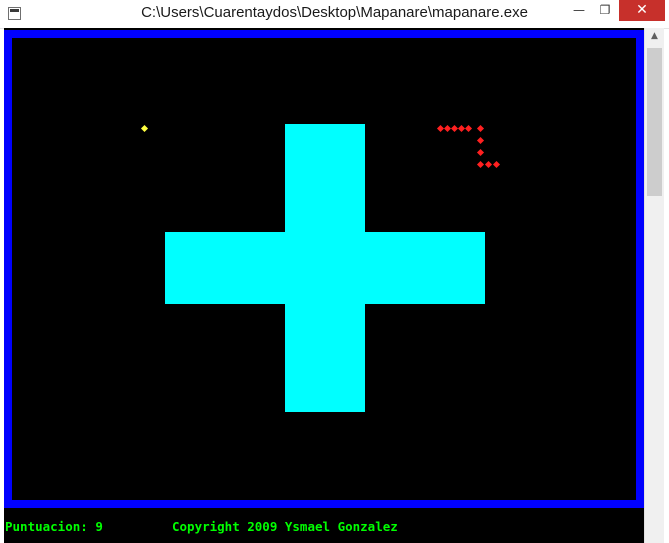 The width and height of the screenshot is (669, 543). Describe the element at coordinates (605, 10) in the screenshot. I see `restore-button: ❐` at that location.